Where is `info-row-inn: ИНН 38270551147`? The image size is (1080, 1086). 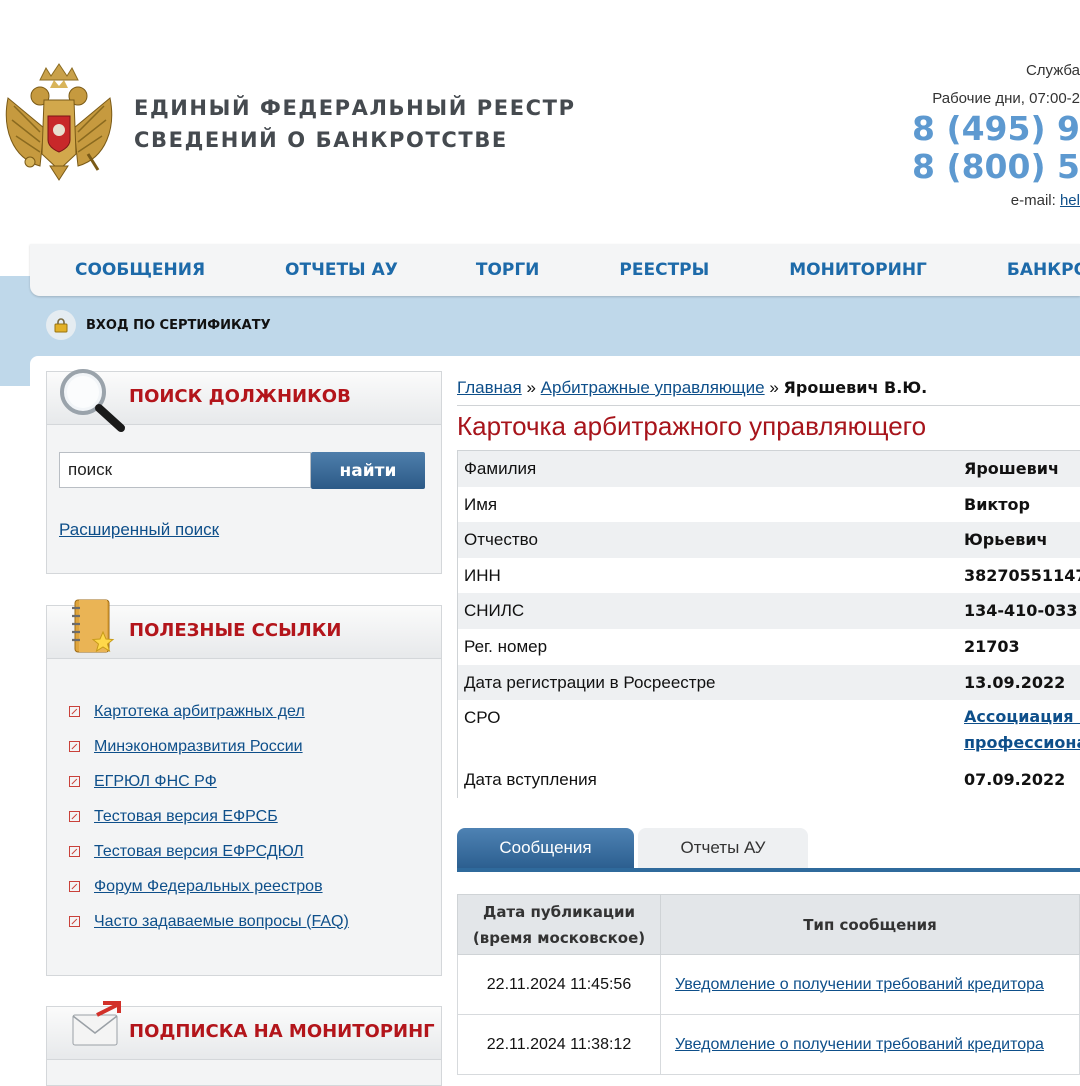 info-row-inn: ИНН 38270551147 is located at coordinates (769, 576).